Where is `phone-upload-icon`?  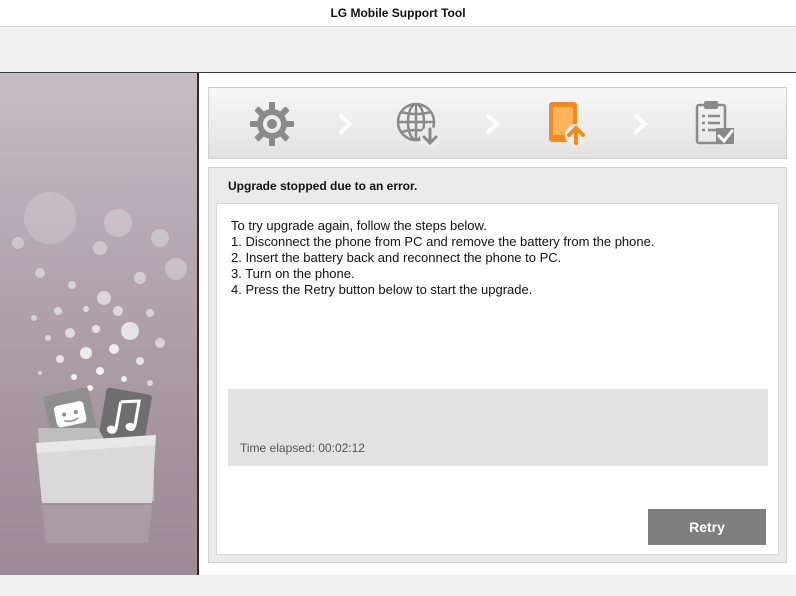 phone-upload-icon is located at coordinates (568, 124).